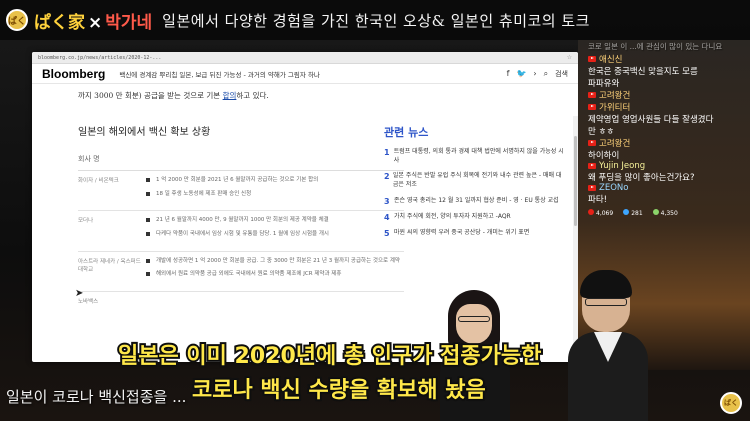 The width and height of the screenshot is (750, 421). I want to click on chat-user: Yujin Jeong, so click(668, 166).